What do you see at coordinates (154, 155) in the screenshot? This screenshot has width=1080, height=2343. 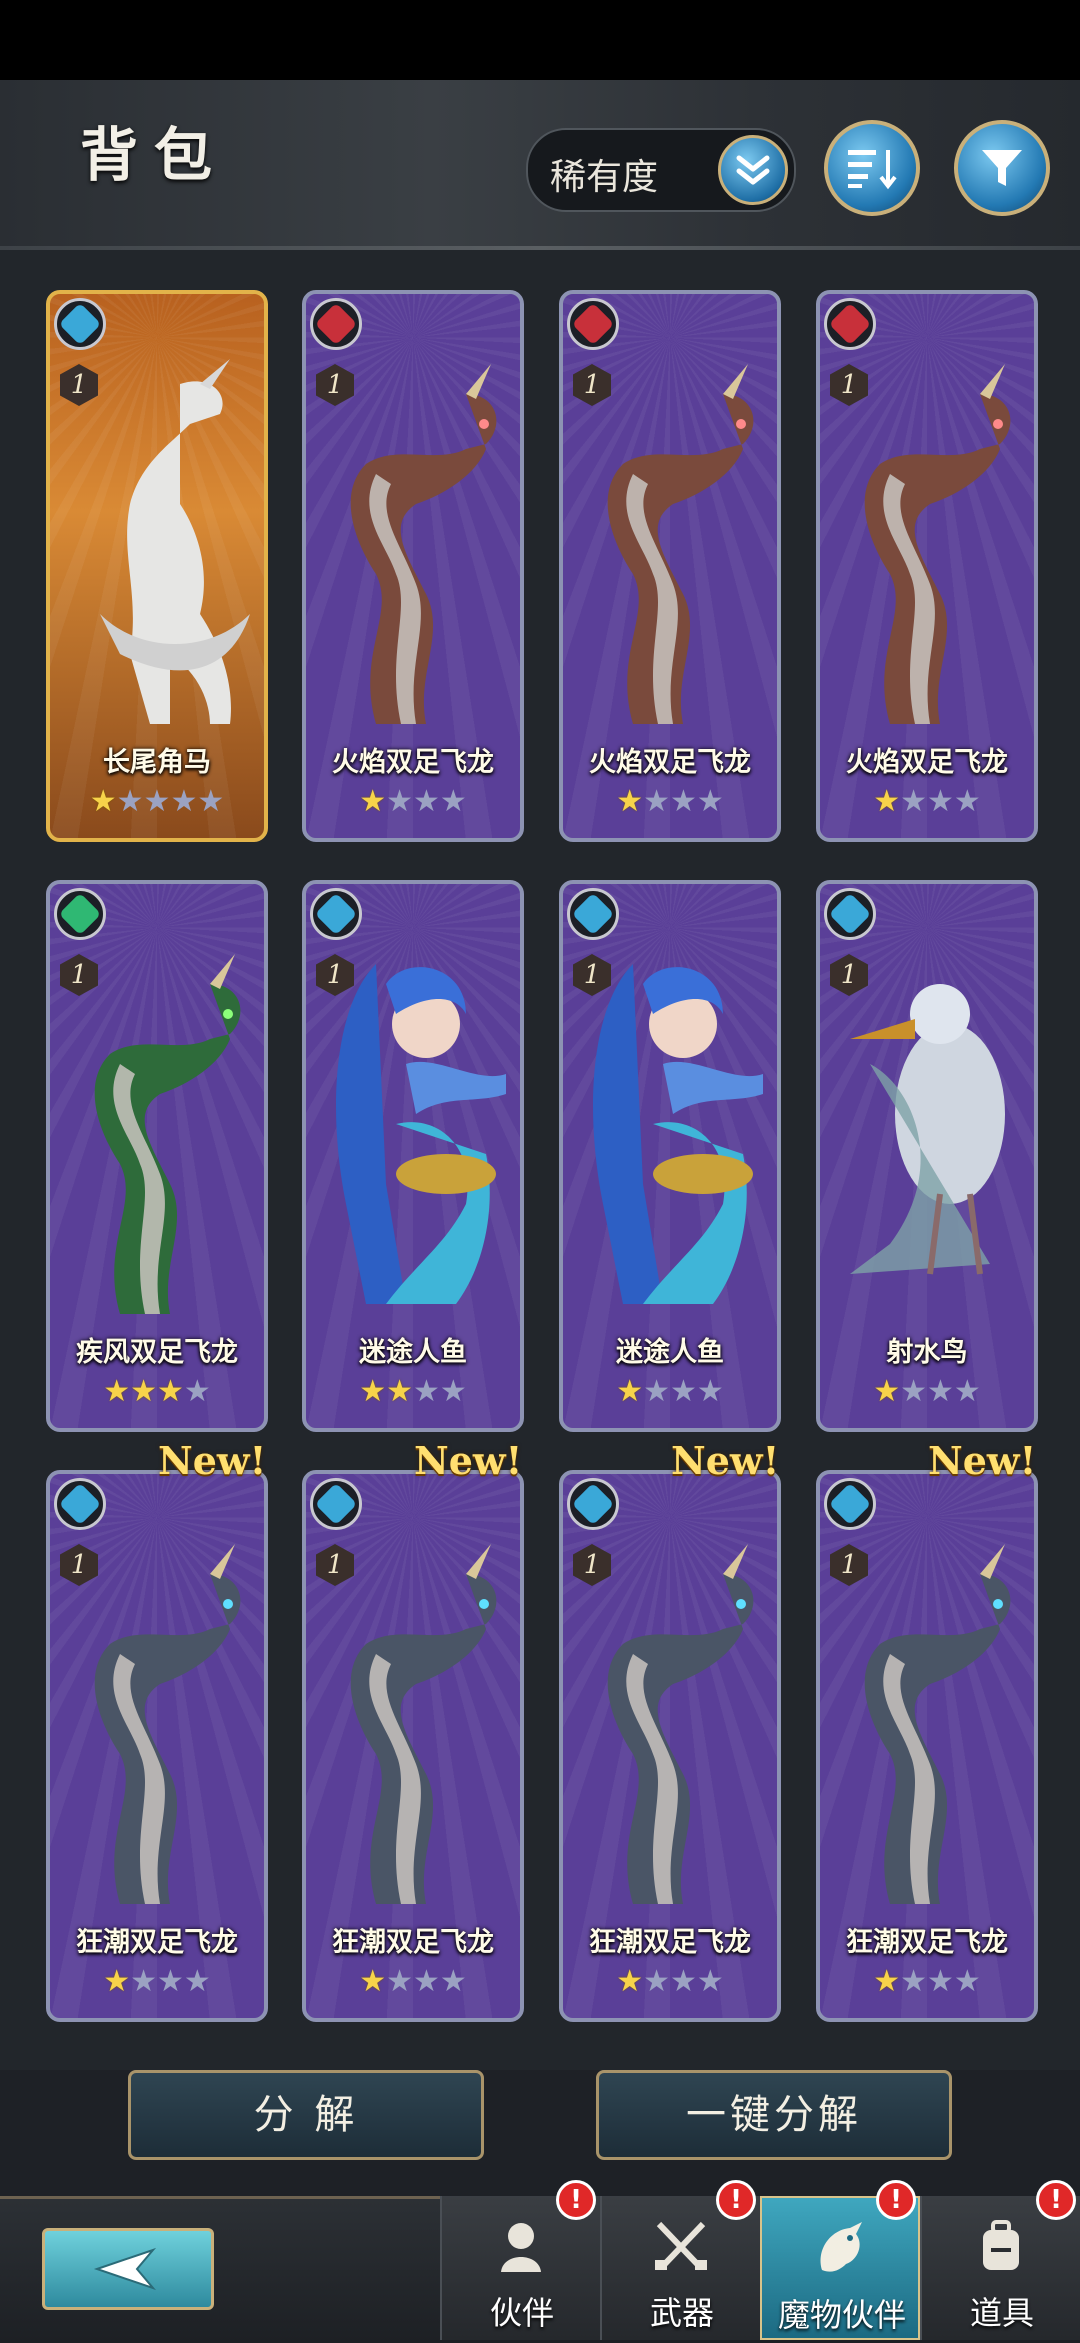 I see `page-title: 背包` at bounding box center [154, 155].